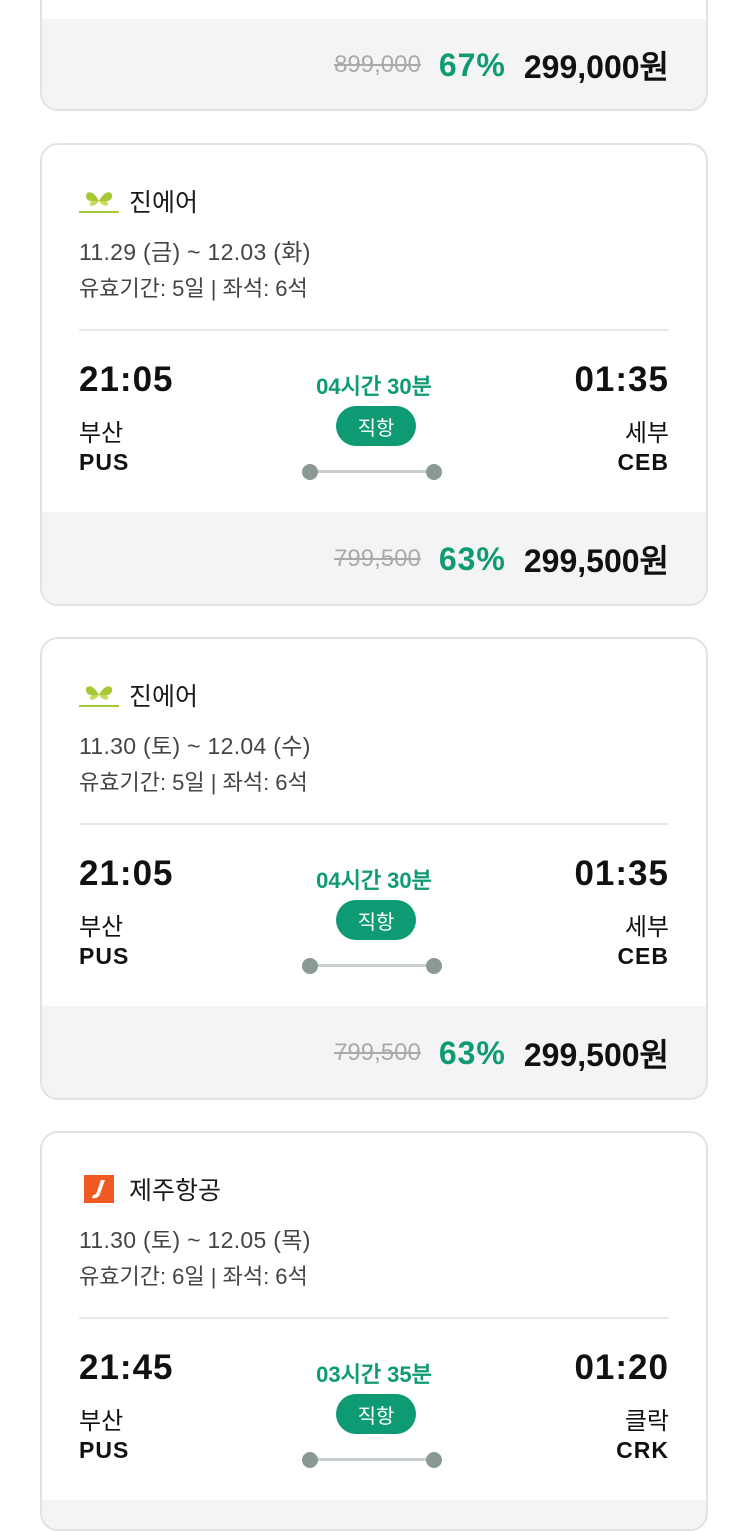  Describe the element at coordinates (195, 1240) in the screenshot. I see `travel-dates: 11.30 (토) ~ 12.05 (목)` at that location.